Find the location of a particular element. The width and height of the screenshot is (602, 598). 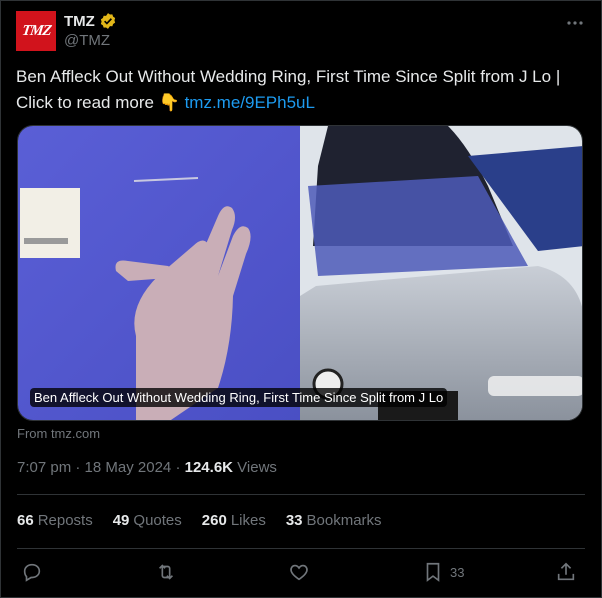

like-button is located at coordinates (299, 572).